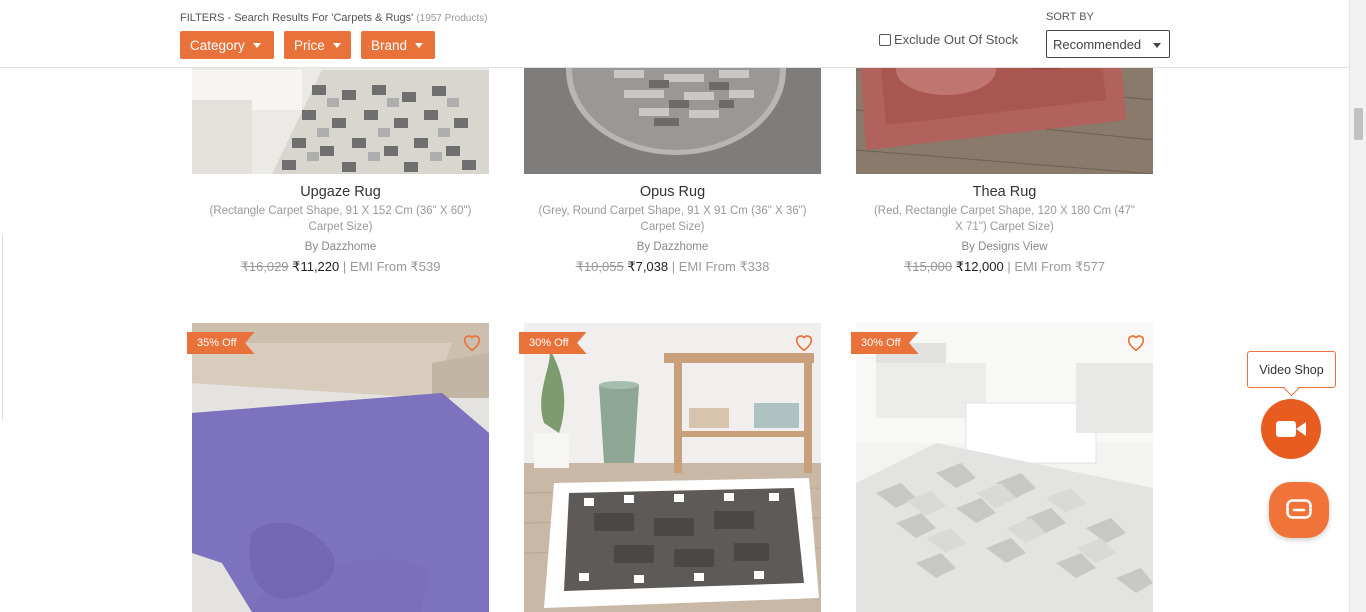 The height and width of the screenshot is (612, 1366). I want to click on scrollbar-thumb, so click(1358, 124).